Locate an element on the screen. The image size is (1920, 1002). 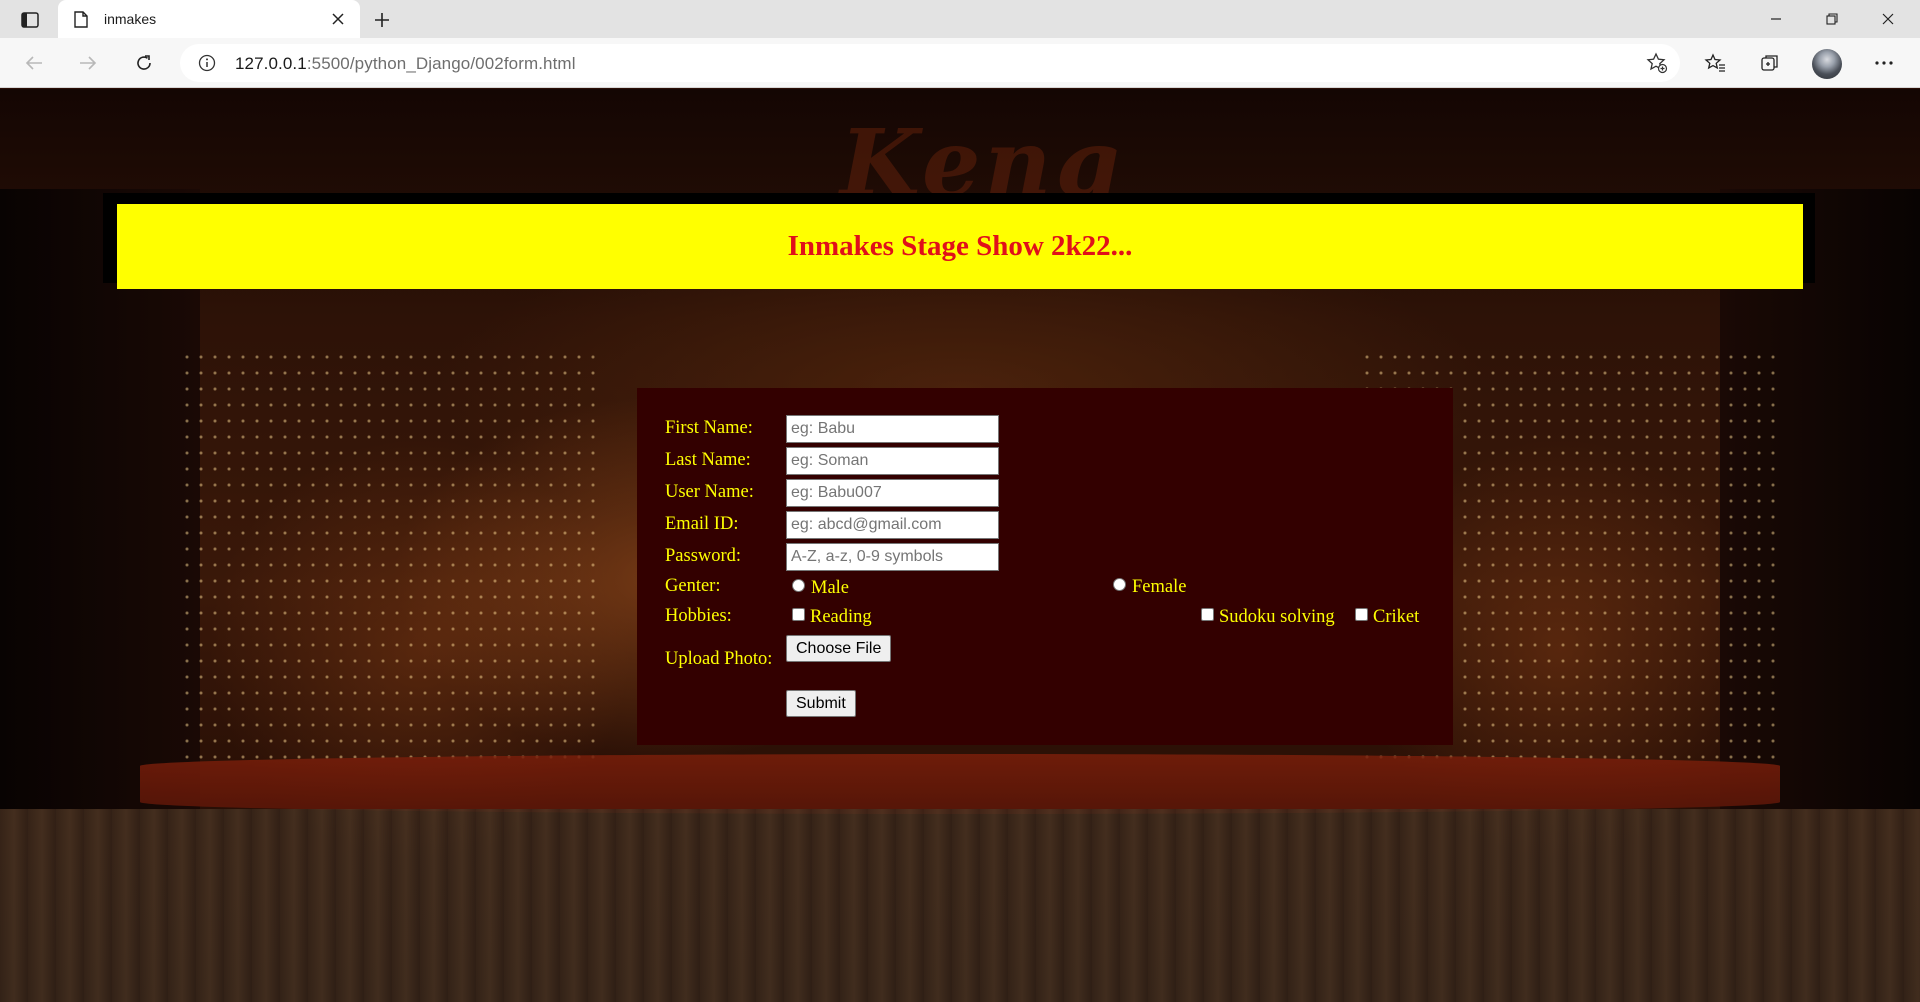
forward-icon is located at coordinates (88, 63).